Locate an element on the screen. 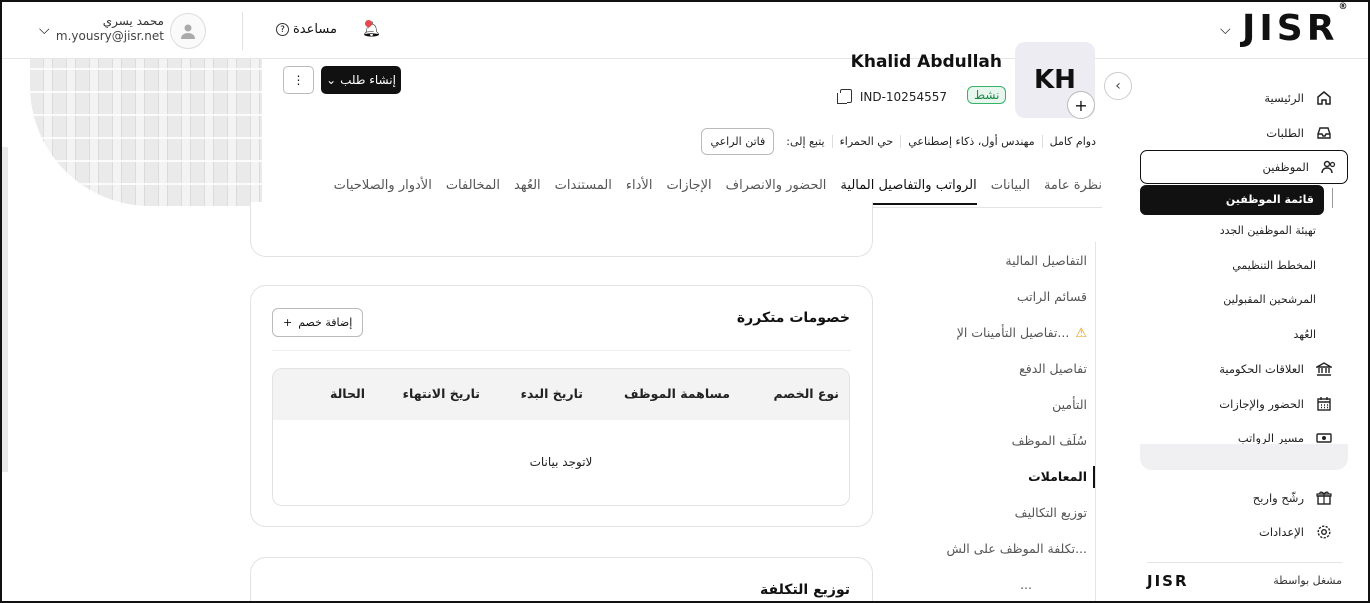 This screenshot has height=603, width=1370. section-link-insurance-details: تفاصيل التأمينات الإ... ⚠ is located at coordinates (1004, 333).